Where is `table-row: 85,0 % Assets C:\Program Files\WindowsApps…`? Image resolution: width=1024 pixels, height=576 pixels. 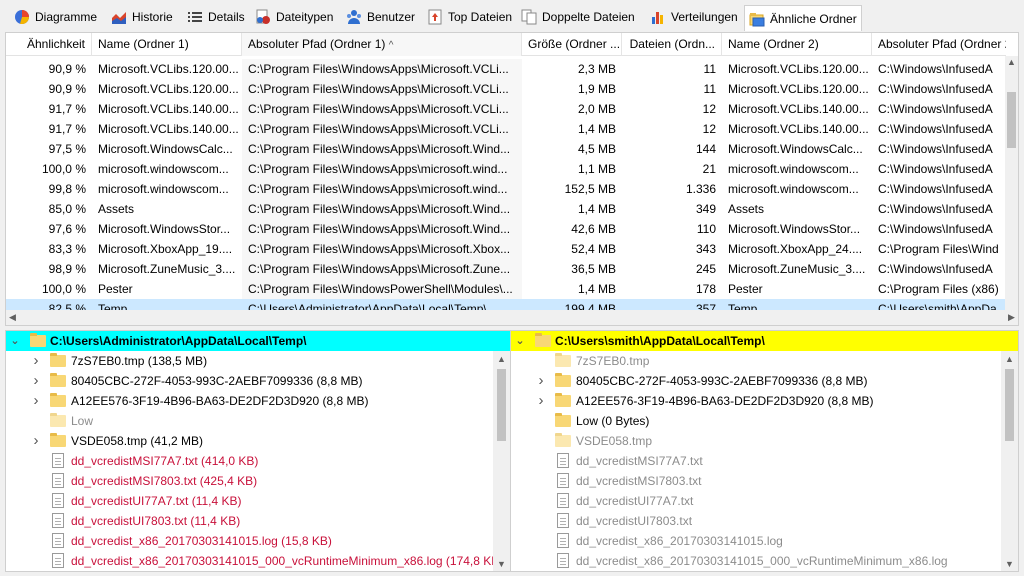 table-row: 85,0 % Assets C:\Program Files\WindowsApps… is located at coordinates (506, 209).